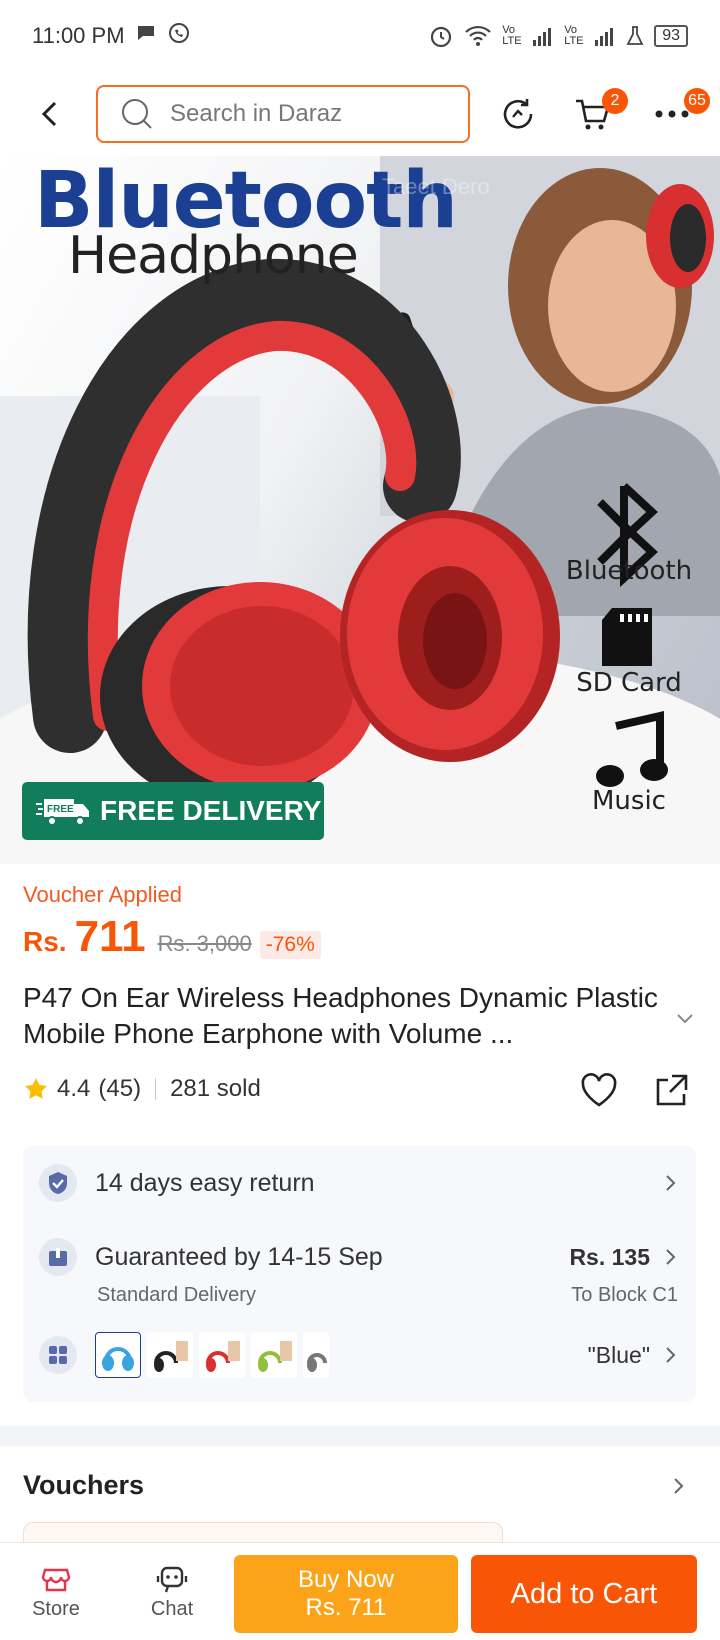 The height and width of the screenshot is (1640, 720). Describe the element at coordinates (360, 1436) in the screenshot. I see `section-divider` at that location.